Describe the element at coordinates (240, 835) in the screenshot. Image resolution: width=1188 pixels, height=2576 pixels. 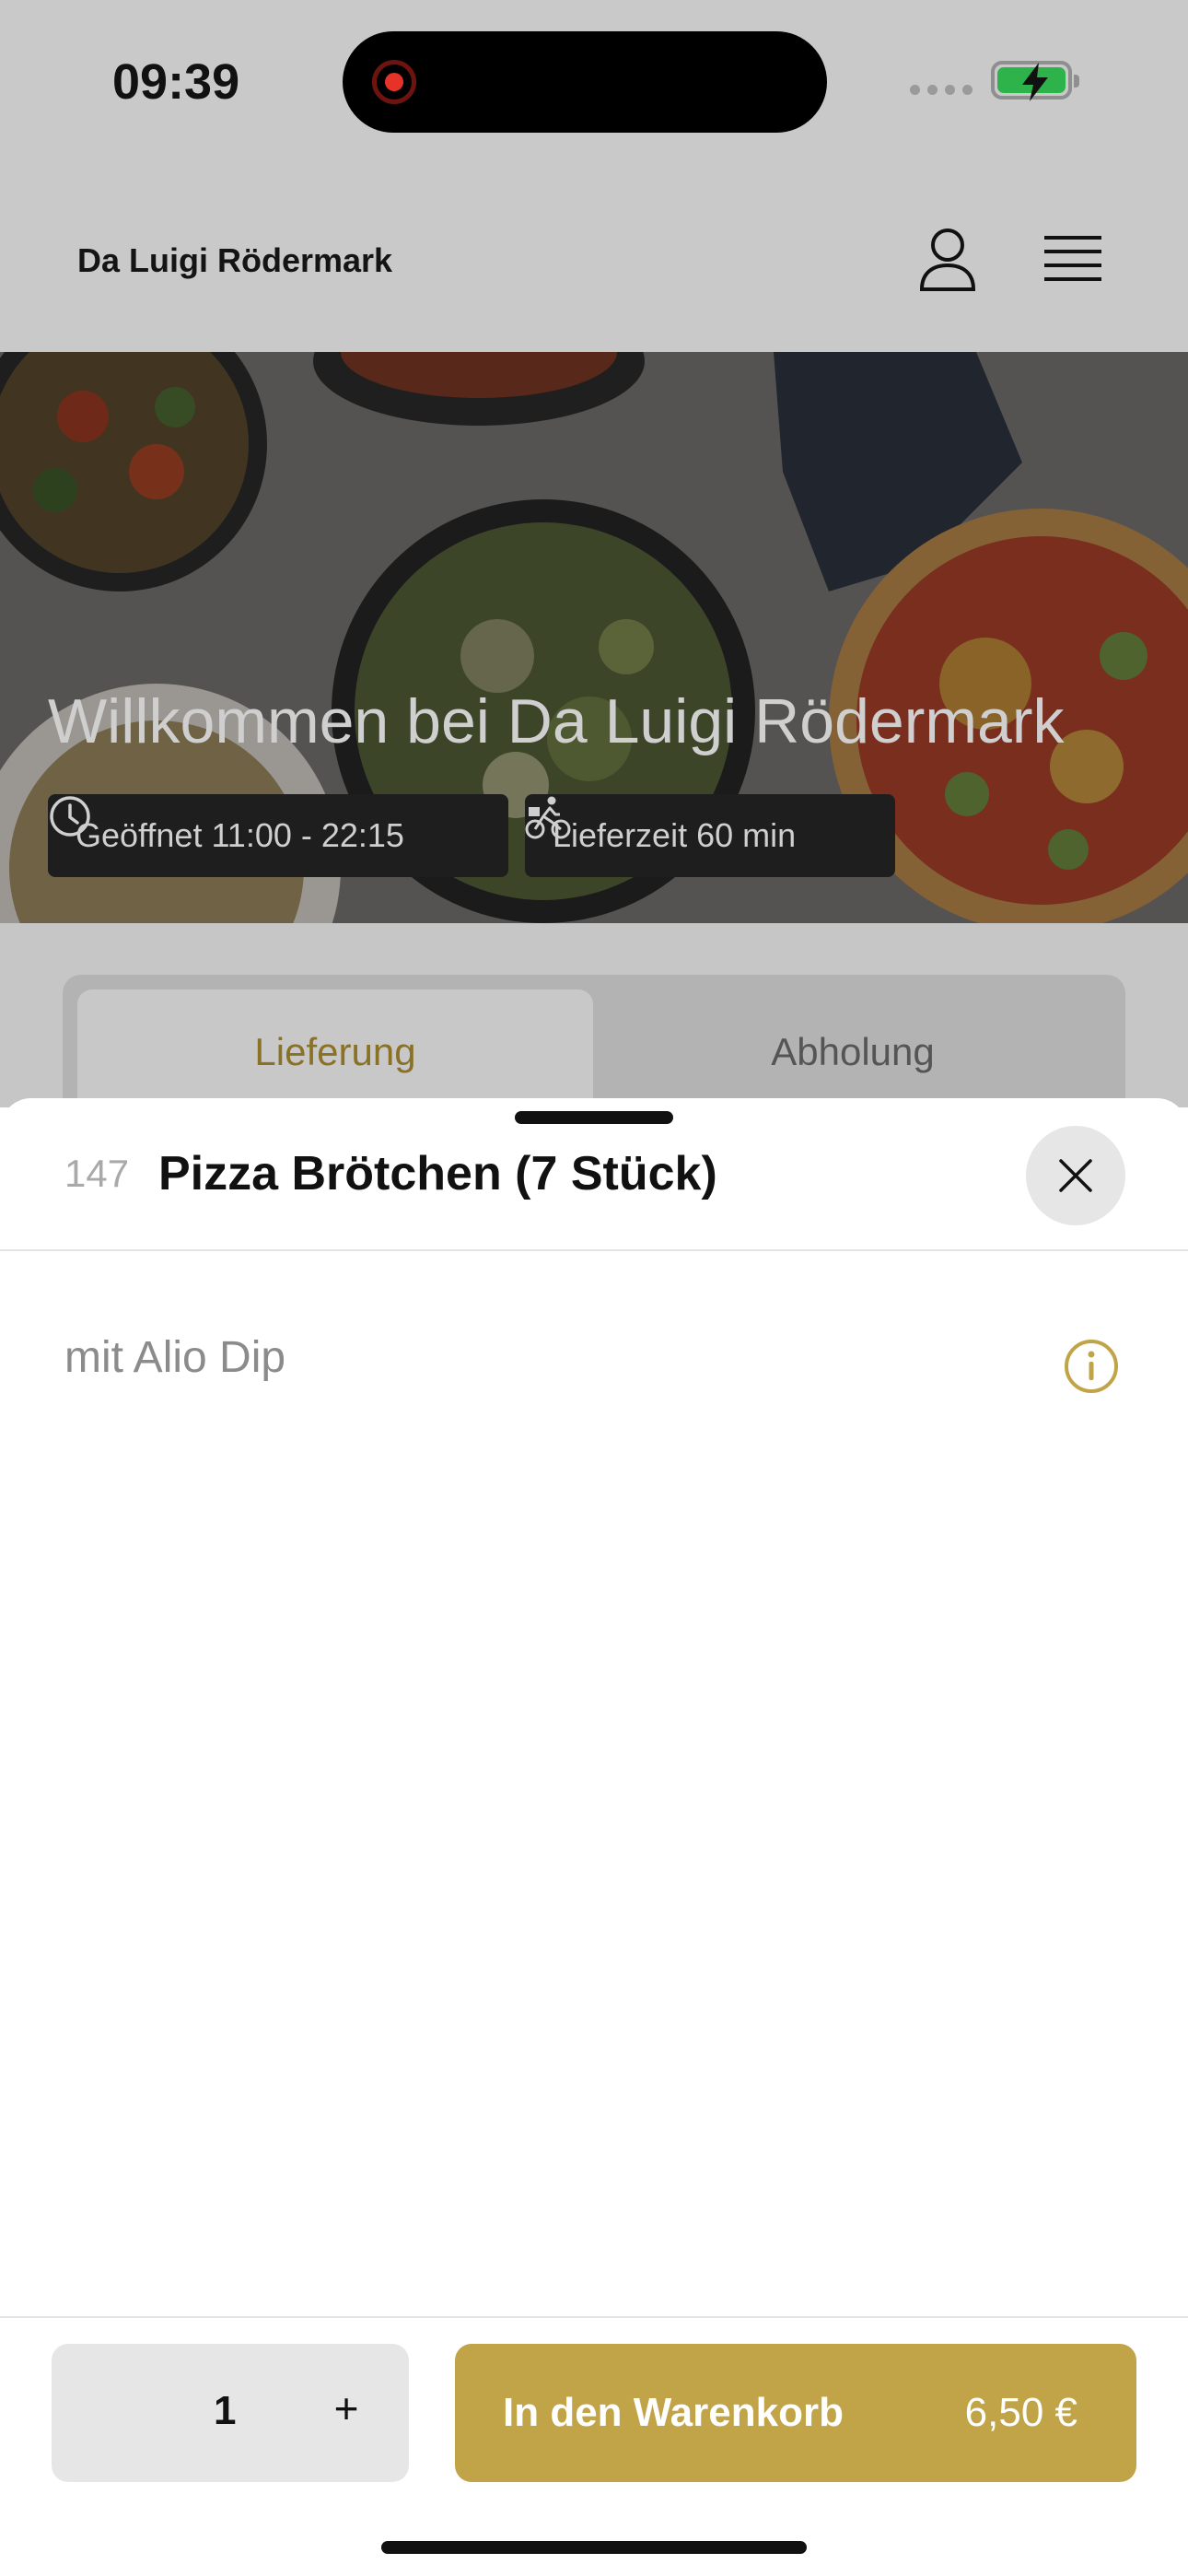
I see `opening-hours-text: Geöffnet 11:00 - 22:15` at that location.